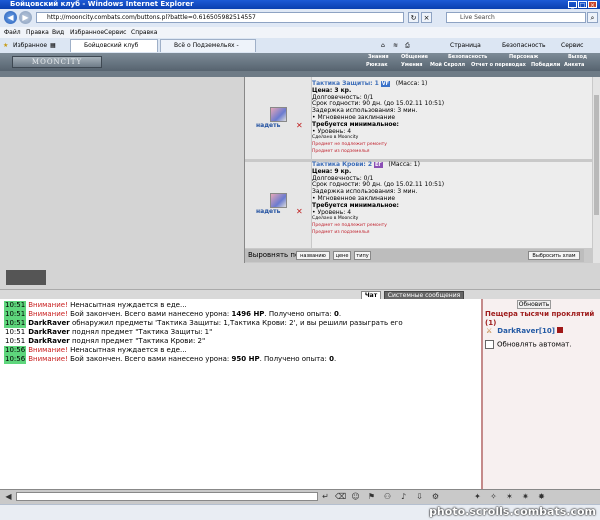 Image resolution: width=600 pixels, height=520 pixels. Describe the element at coordinates (342, 164) in the screenshot. I see `item-name: Тактика Крови: 2` at that location.